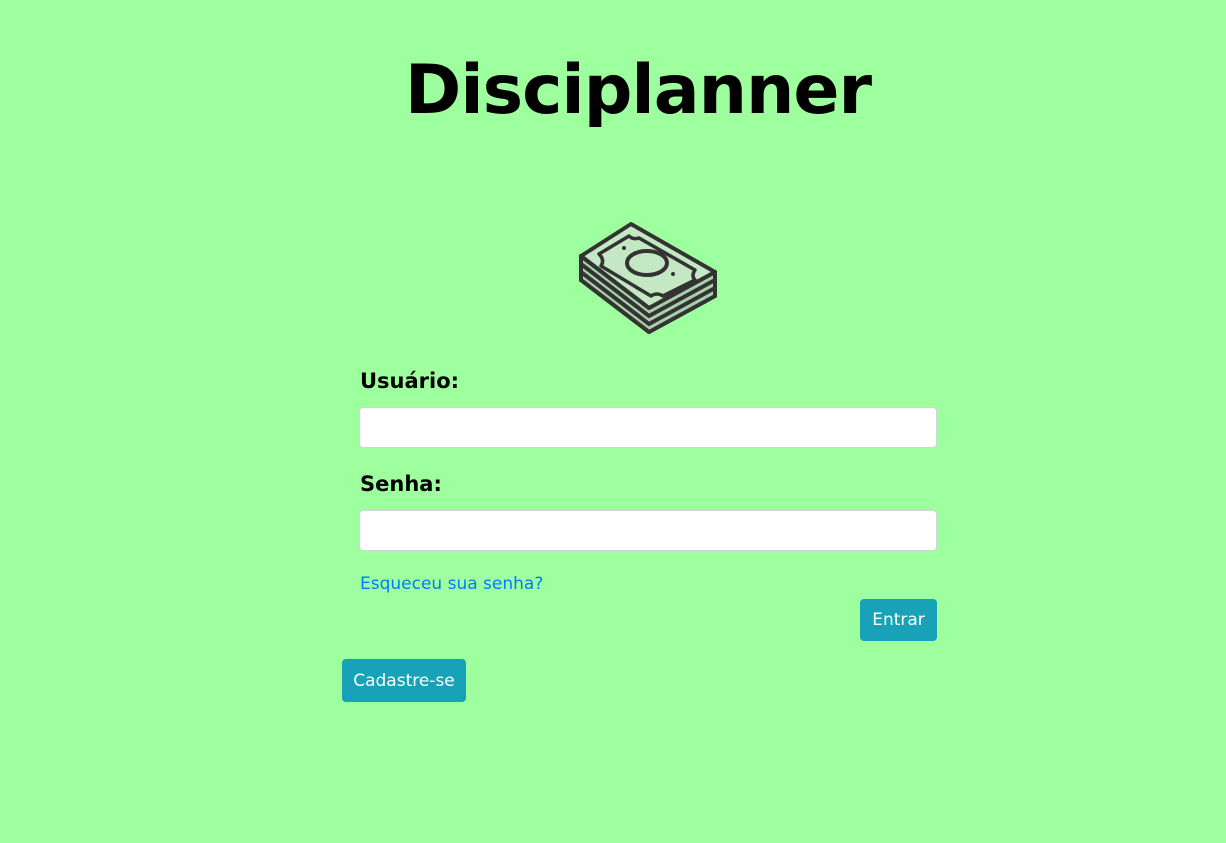  Describe the element at coordinates (648, 530) in the screenshot. I see `password-input` at that location.